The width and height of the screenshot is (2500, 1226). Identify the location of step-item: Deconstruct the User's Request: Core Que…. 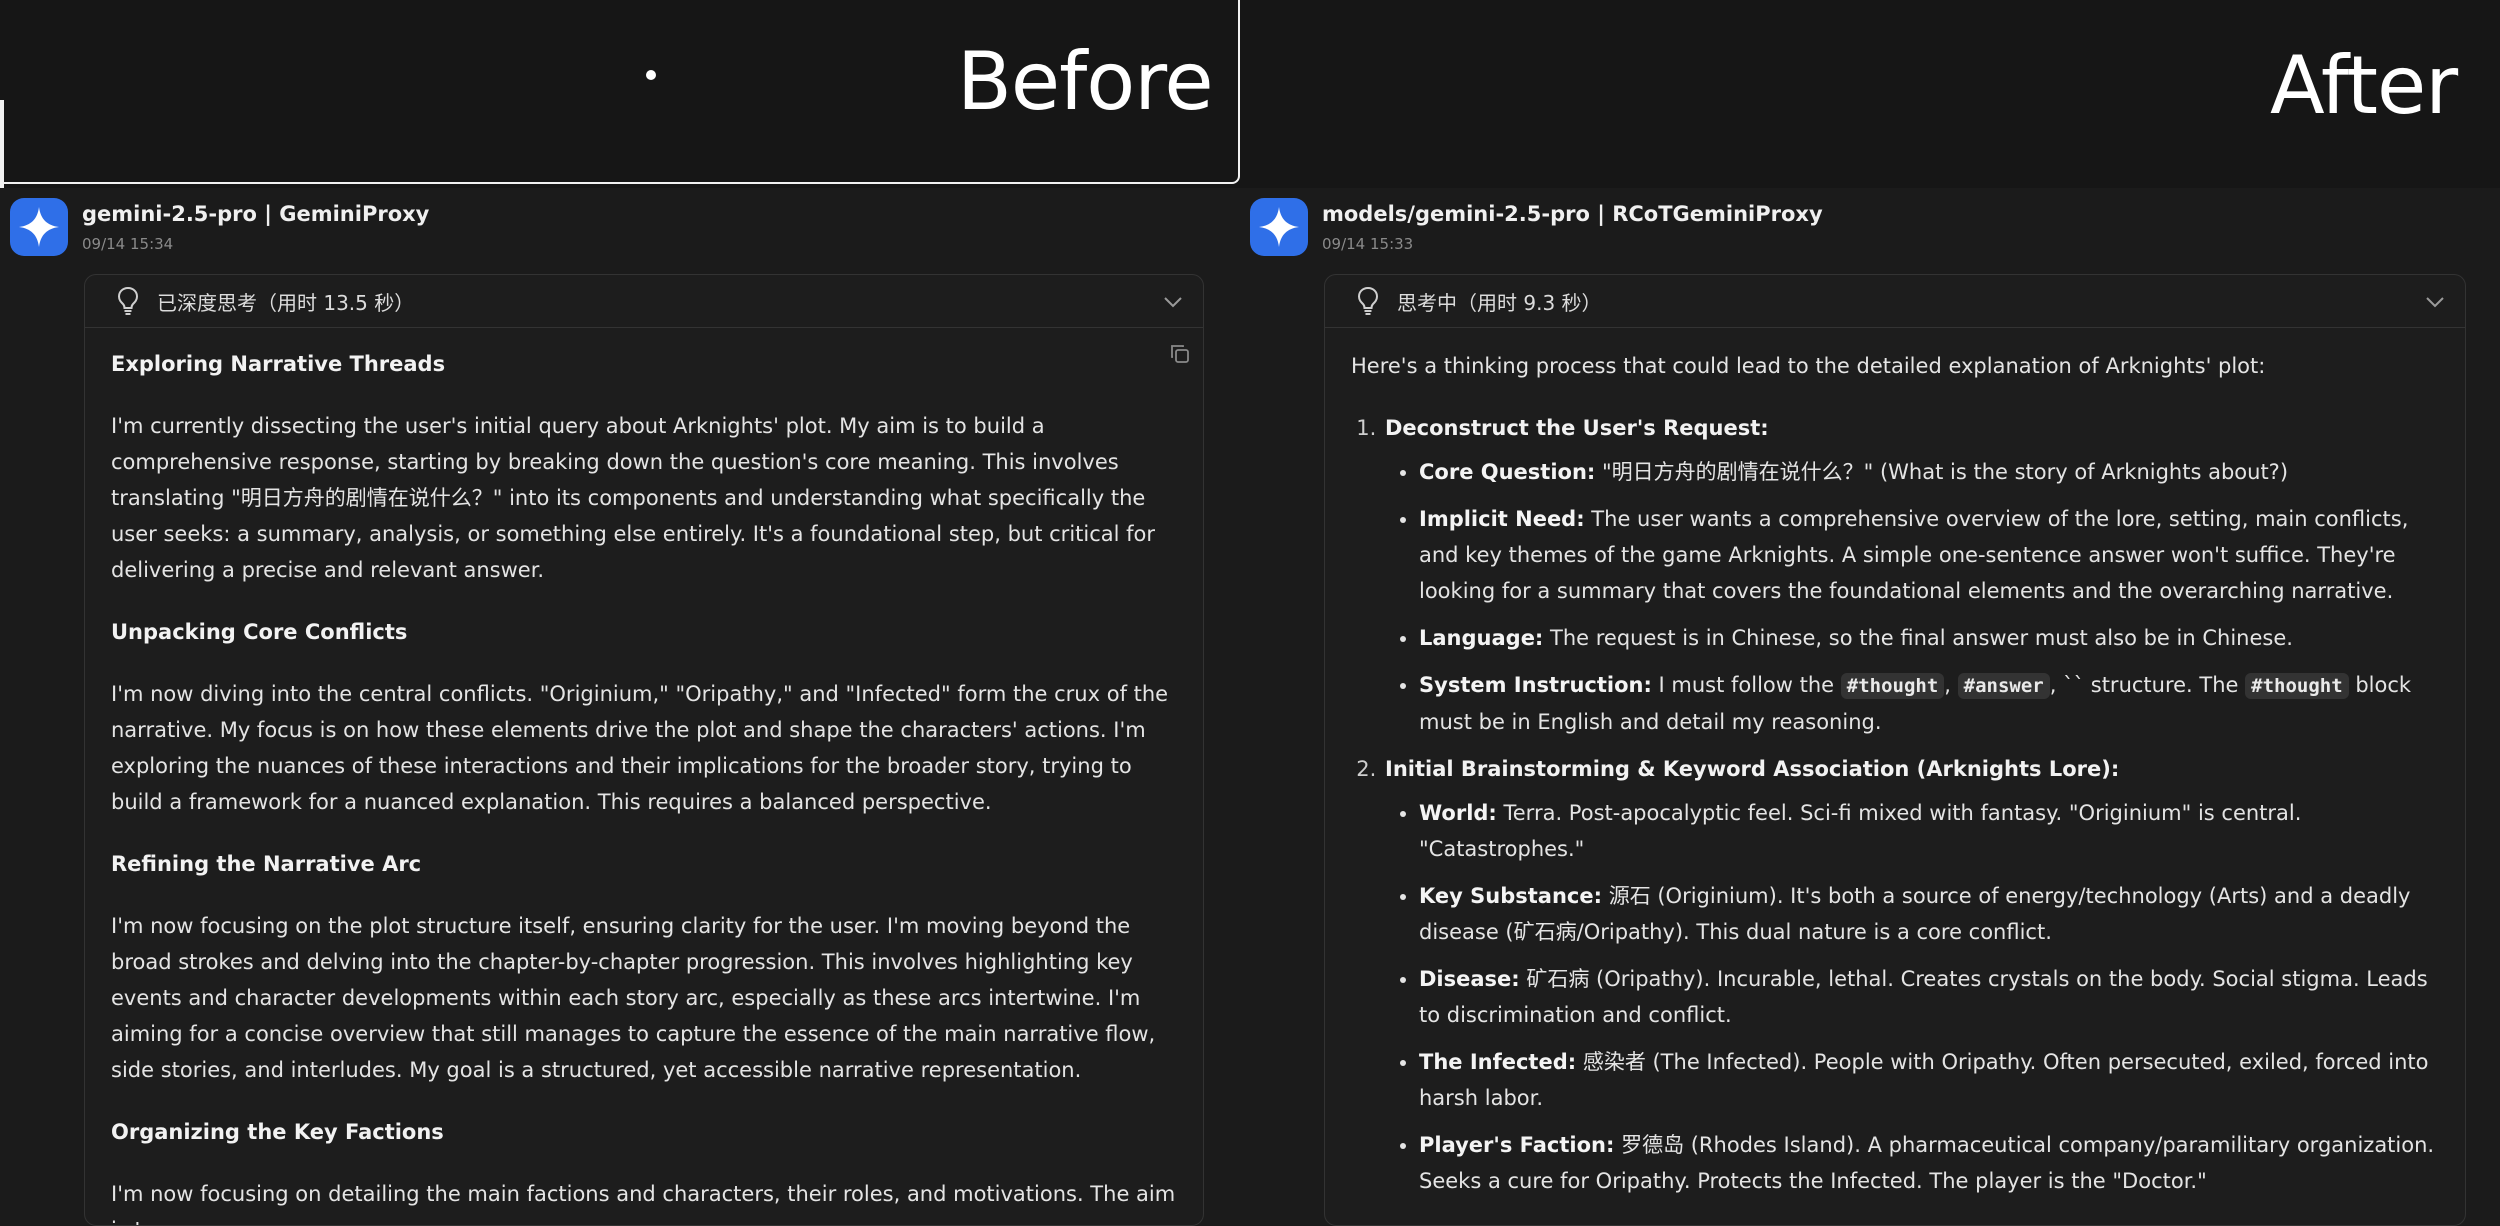
(1911, 575).